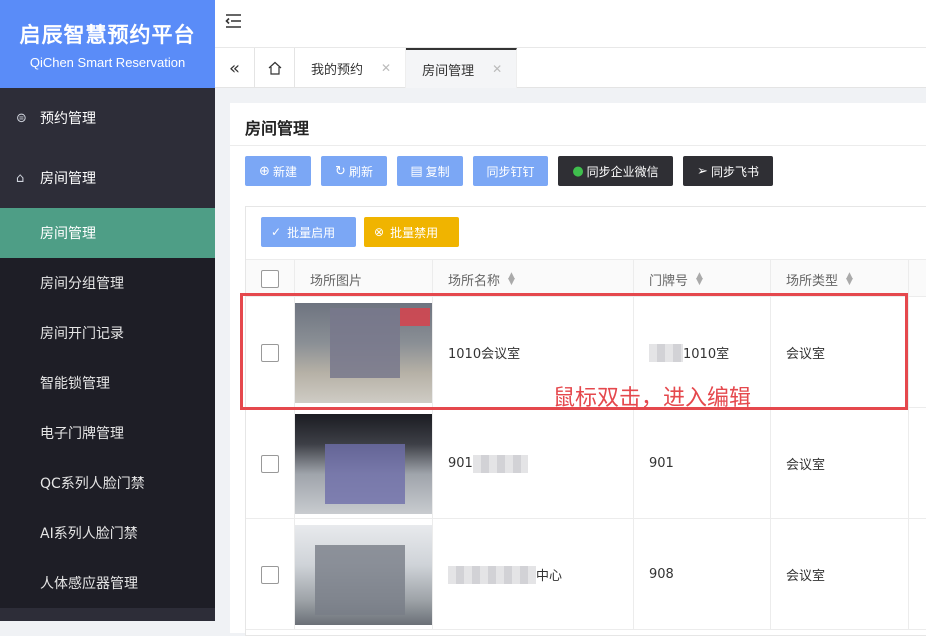 This screenshot has height=636, width=926. What do you see at coordinates (107, 533) in the screenshot?
I see `sidebar-item-ai-face: AI系列人脸门禁` at bounding box center [107, 533].